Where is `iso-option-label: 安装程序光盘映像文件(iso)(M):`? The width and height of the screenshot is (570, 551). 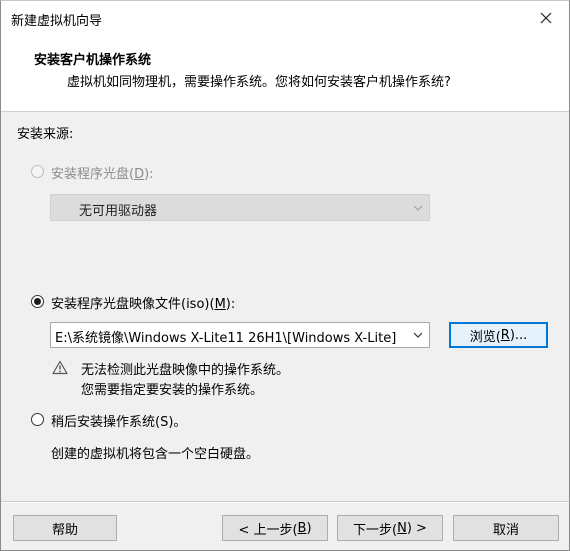
iso-option-label: 安装程序光盘映像文件(iso)(M): is located at coordinates (143, 304).